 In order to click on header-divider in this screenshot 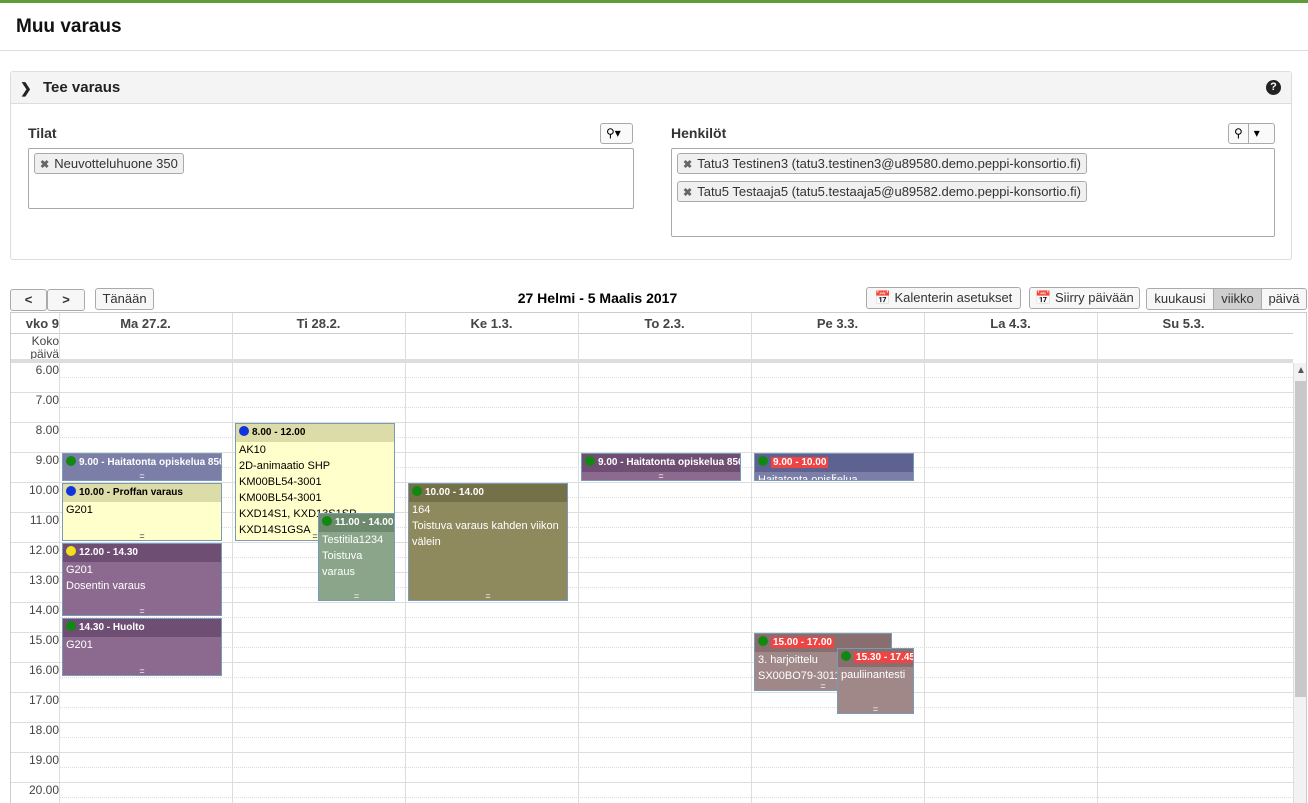, I will do `click(652, 333)`.